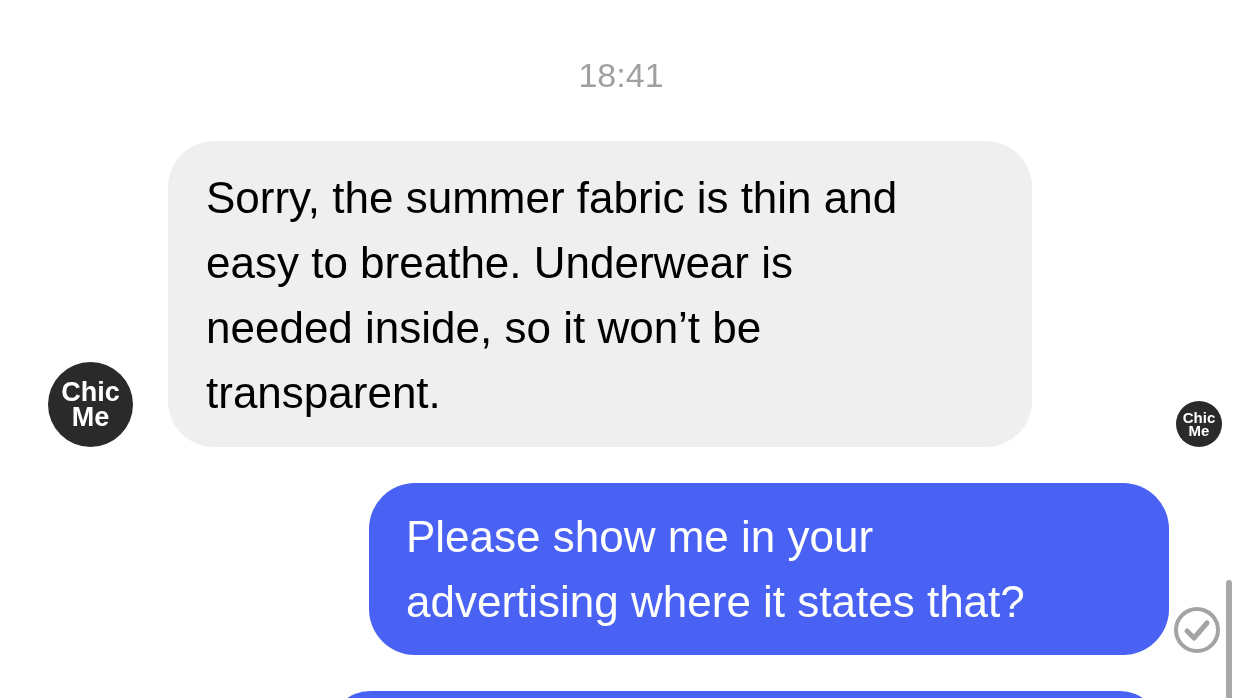 The image size is (1242, 698). What do you see at coordinates (621, 75) in the screenshot?
I see `timestamp: 18:41` at bounding box center [621, 75].